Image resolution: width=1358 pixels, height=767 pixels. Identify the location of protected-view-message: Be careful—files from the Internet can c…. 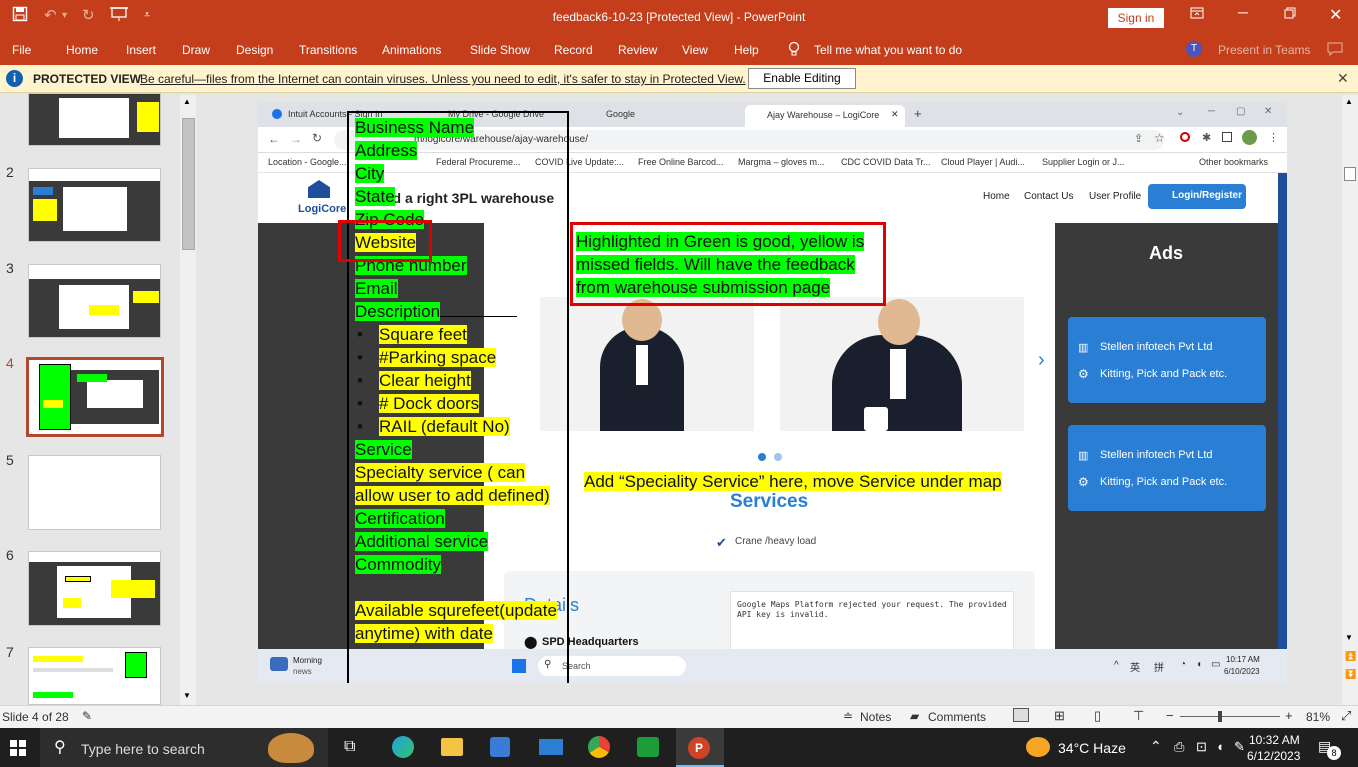
(443, 79).